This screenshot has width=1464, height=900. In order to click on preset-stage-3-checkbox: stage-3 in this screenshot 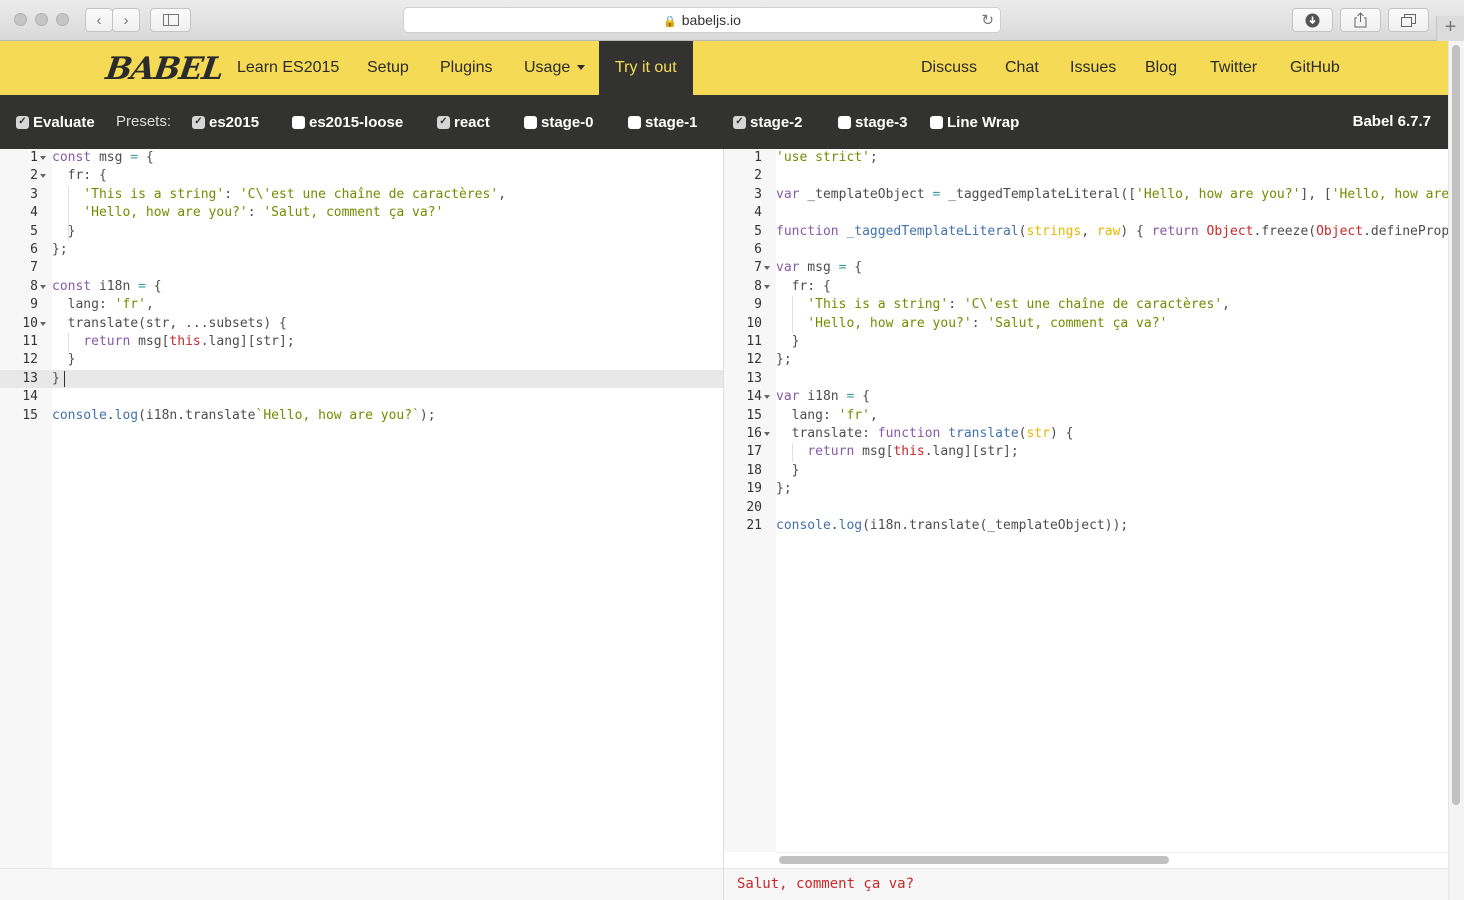, I will do `click(873, 122)`.